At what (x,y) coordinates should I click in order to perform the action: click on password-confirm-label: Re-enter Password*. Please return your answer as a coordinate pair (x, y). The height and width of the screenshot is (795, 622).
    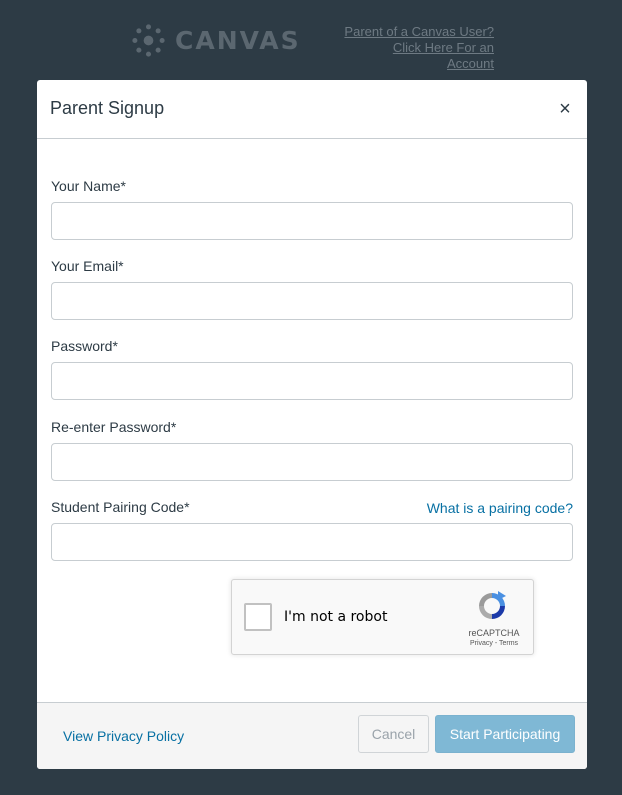
    Looking at the image, I should click on (114, 427).